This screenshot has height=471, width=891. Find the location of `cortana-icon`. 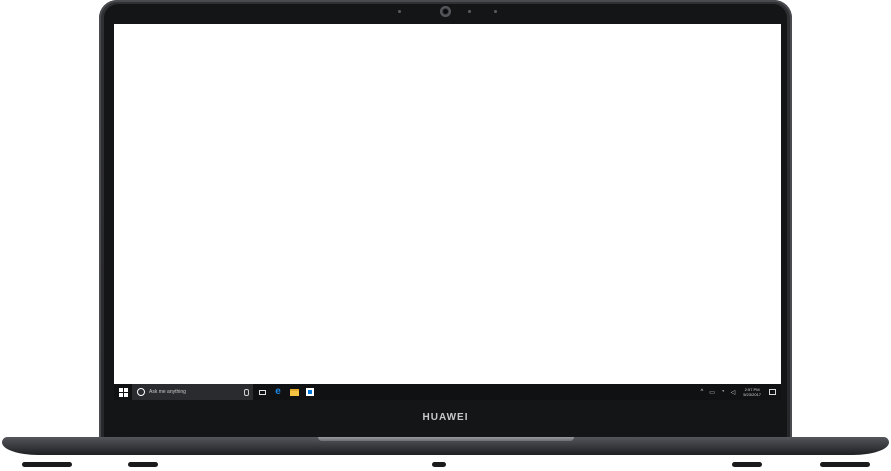

cortana-icon is located at coordinates (141, 392).